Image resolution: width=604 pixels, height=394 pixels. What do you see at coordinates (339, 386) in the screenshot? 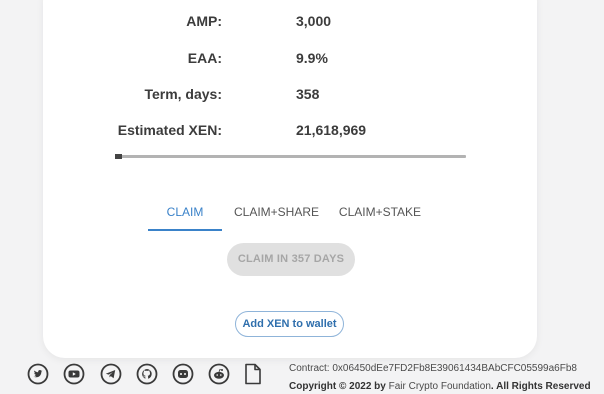
I see `copyright-prefix: Copyright © 2022 by` at bounding box center [339, 386].